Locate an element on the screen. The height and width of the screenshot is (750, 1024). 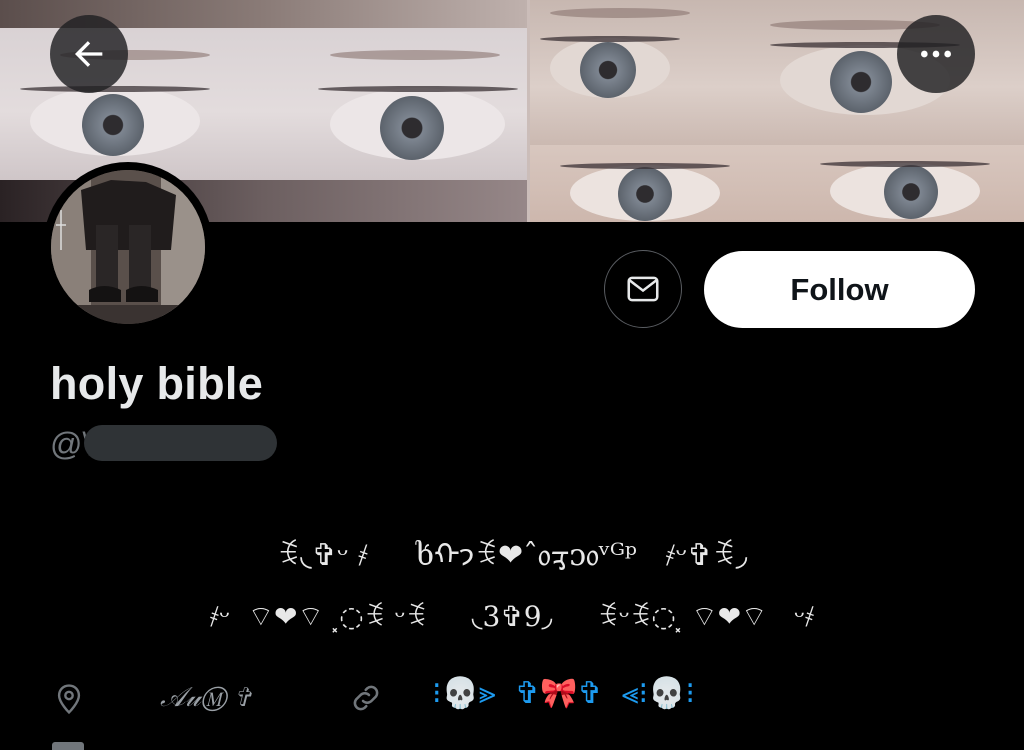
calendar-icon is located at coordinates (68, 746).